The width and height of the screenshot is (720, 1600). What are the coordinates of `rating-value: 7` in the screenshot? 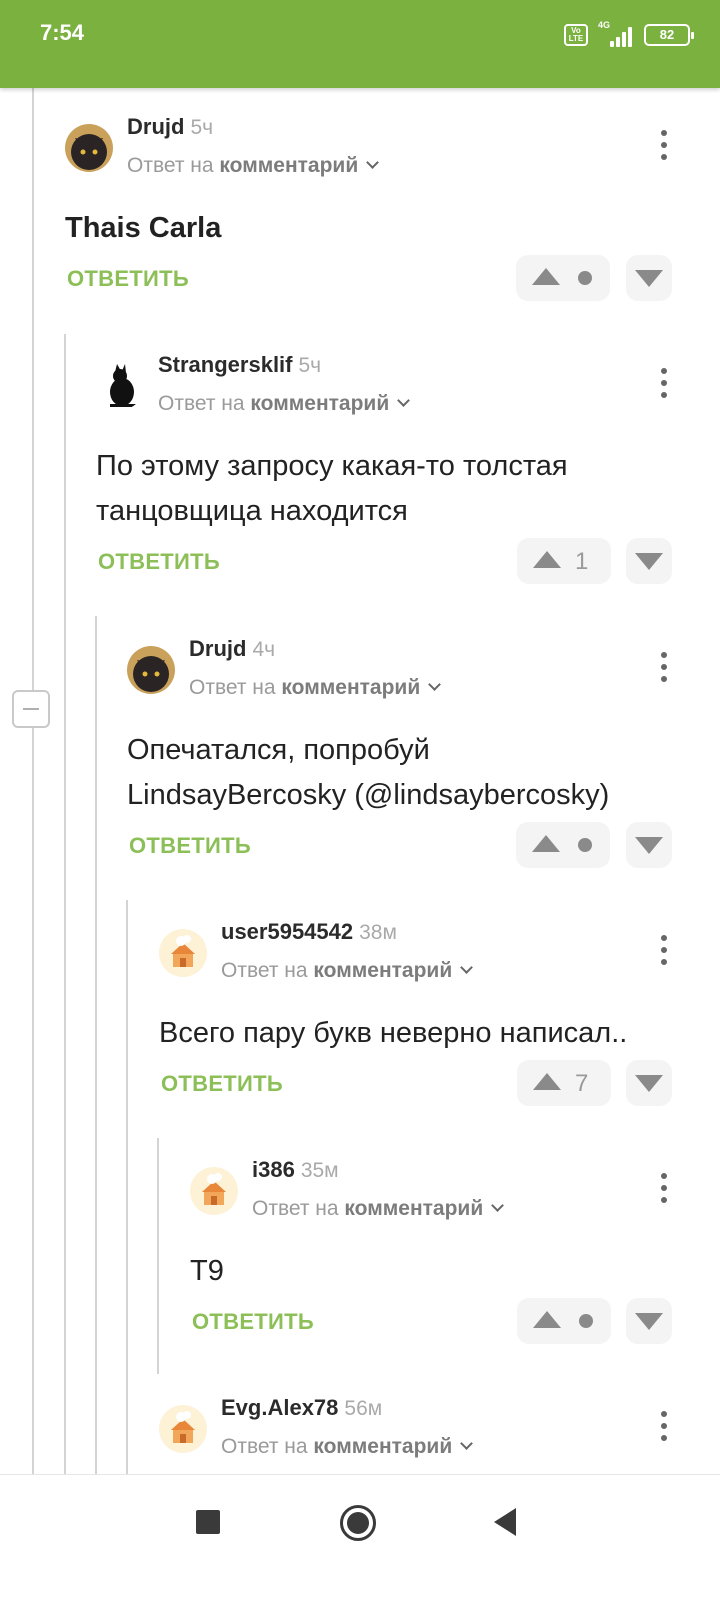 It's located at (582, 1083).